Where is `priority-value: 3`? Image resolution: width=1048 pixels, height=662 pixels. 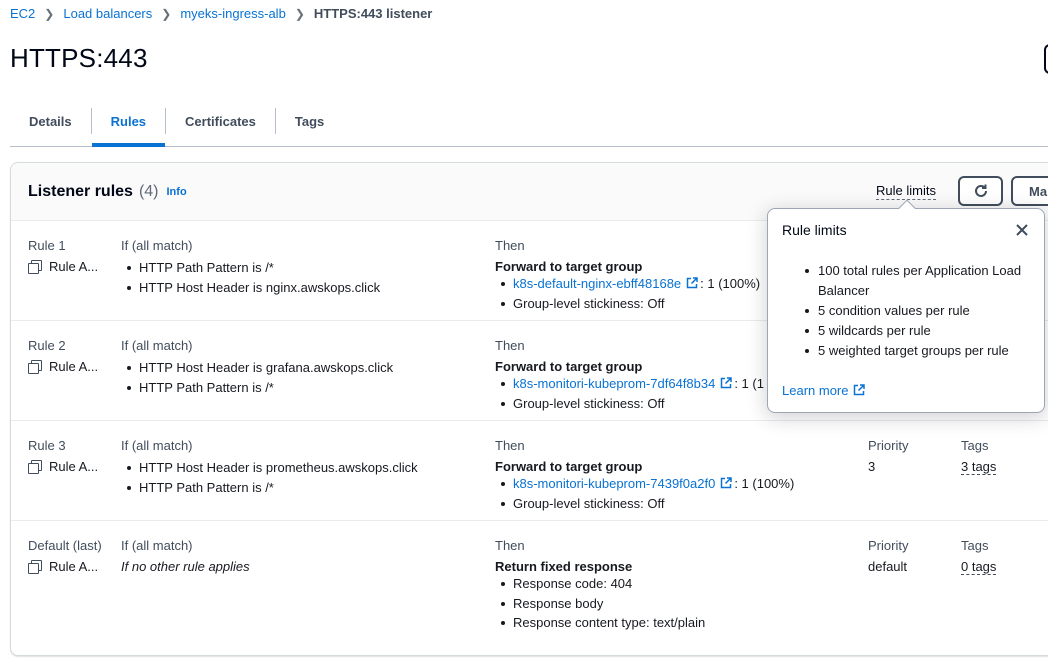 priority-value: 3 is located at coordinates (872, 466).